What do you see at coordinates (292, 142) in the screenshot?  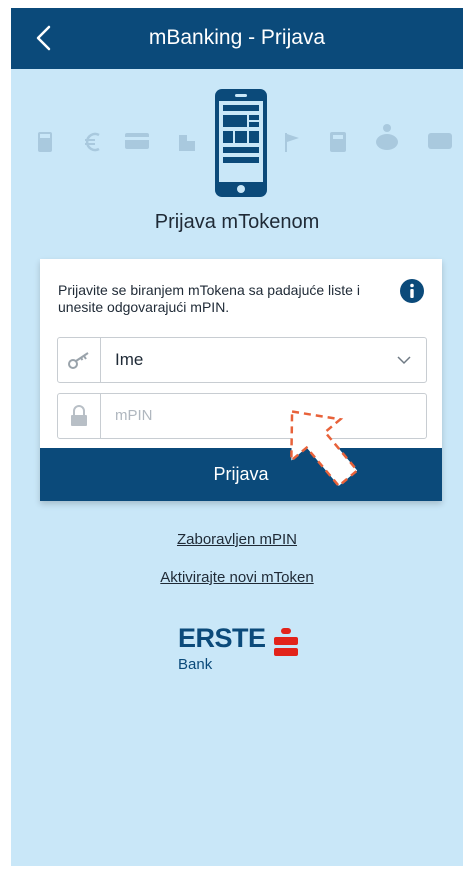 I see `flag-icon` at bounding box center [292, 142].